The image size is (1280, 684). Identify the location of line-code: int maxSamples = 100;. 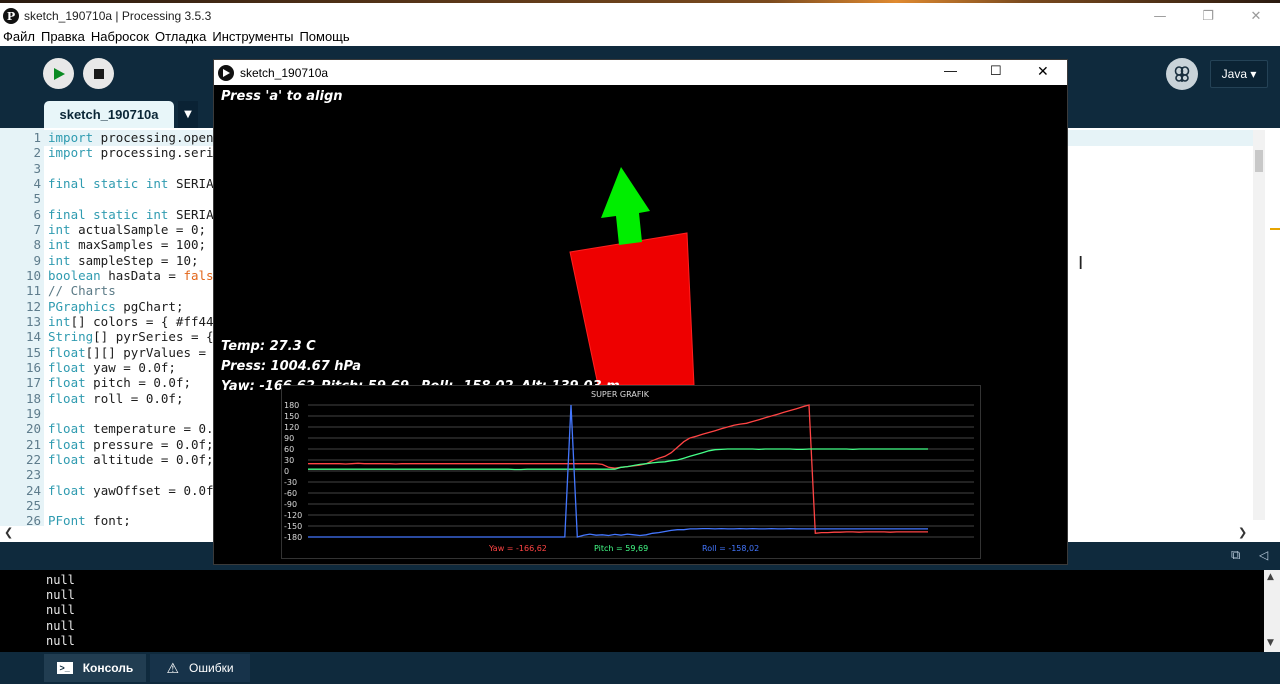
(127, 245).